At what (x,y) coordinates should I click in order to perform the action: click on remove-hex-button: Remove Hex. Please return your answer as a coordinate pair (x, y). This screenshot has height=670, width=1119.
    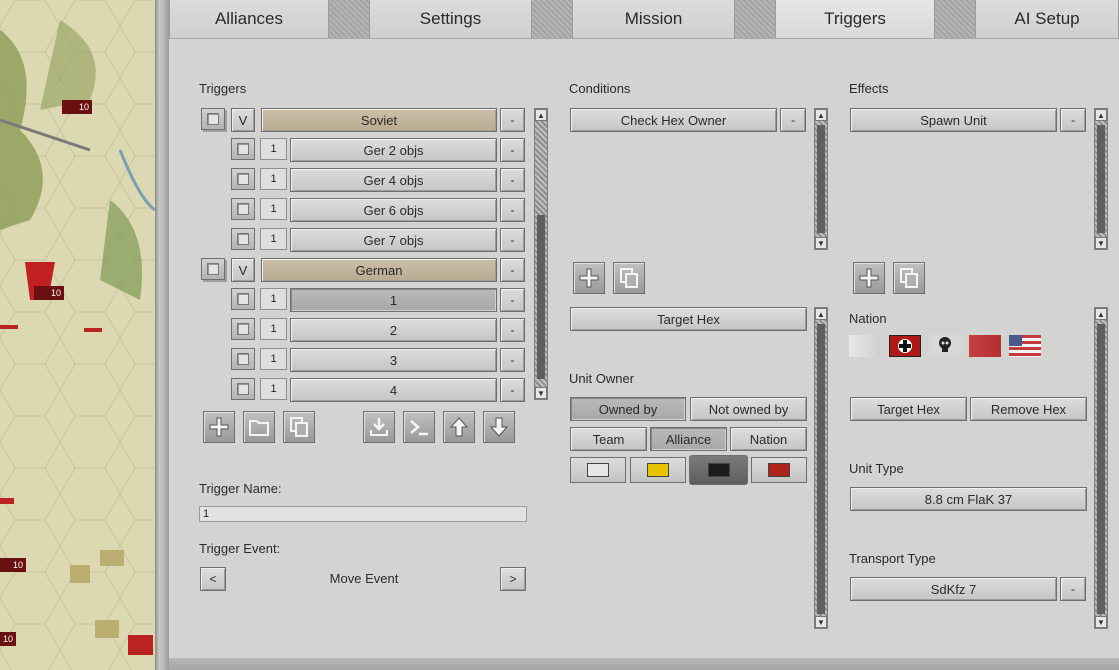
    Looking at the image, I should click on (1028, 409).